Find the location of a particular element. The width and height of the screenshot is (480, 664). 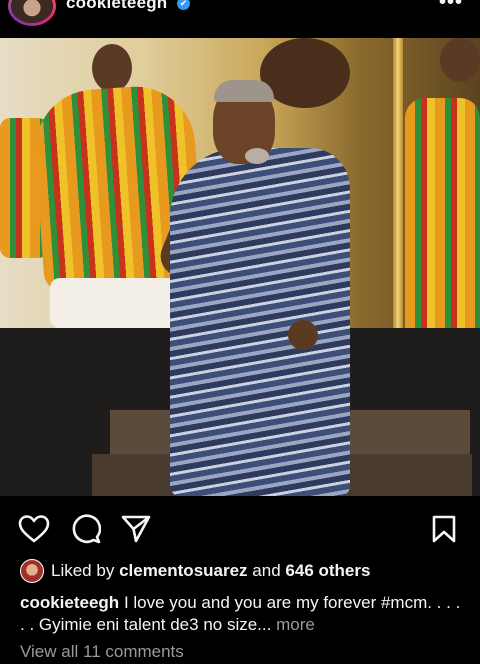

view-all-comments-link: View all 11 comments is located at coordinates (102, 652).